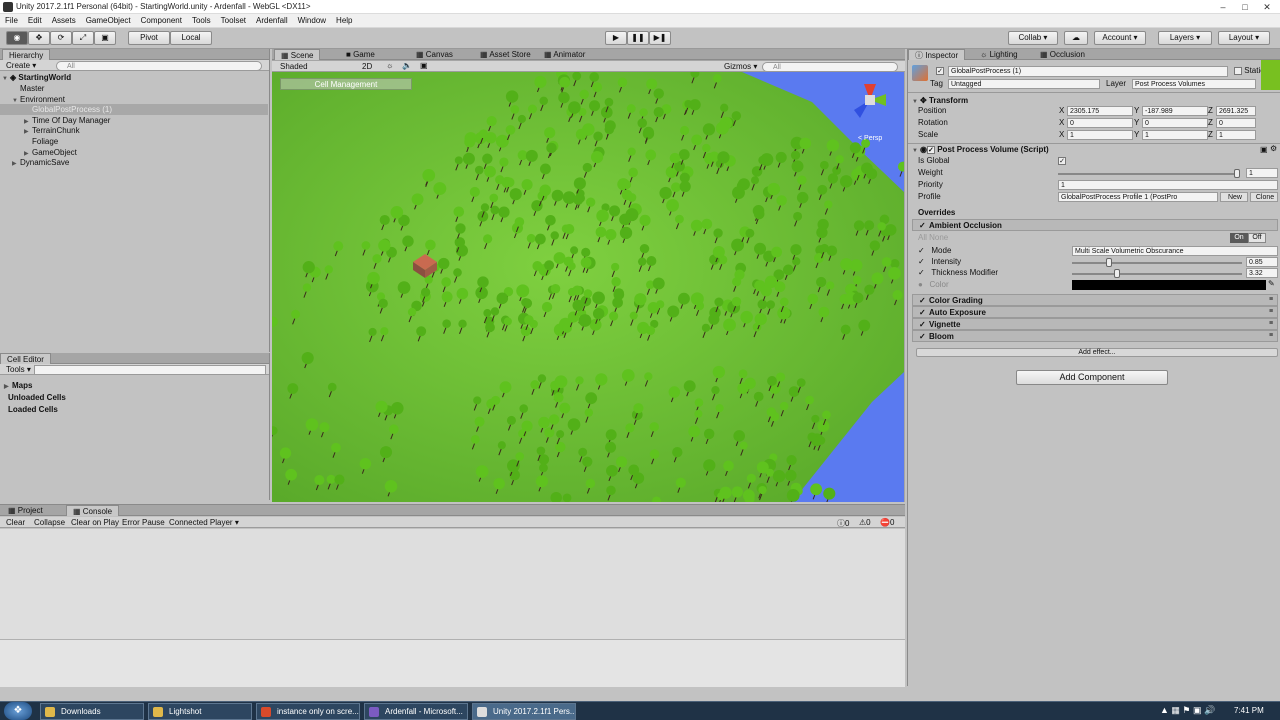 The height and width of the screenshot is (720, 1280). What do you see at coordinates (294, 66) in the screenshot?
I see `shading-mode-dropdown: Shaded` at bounding box center [294, 66].